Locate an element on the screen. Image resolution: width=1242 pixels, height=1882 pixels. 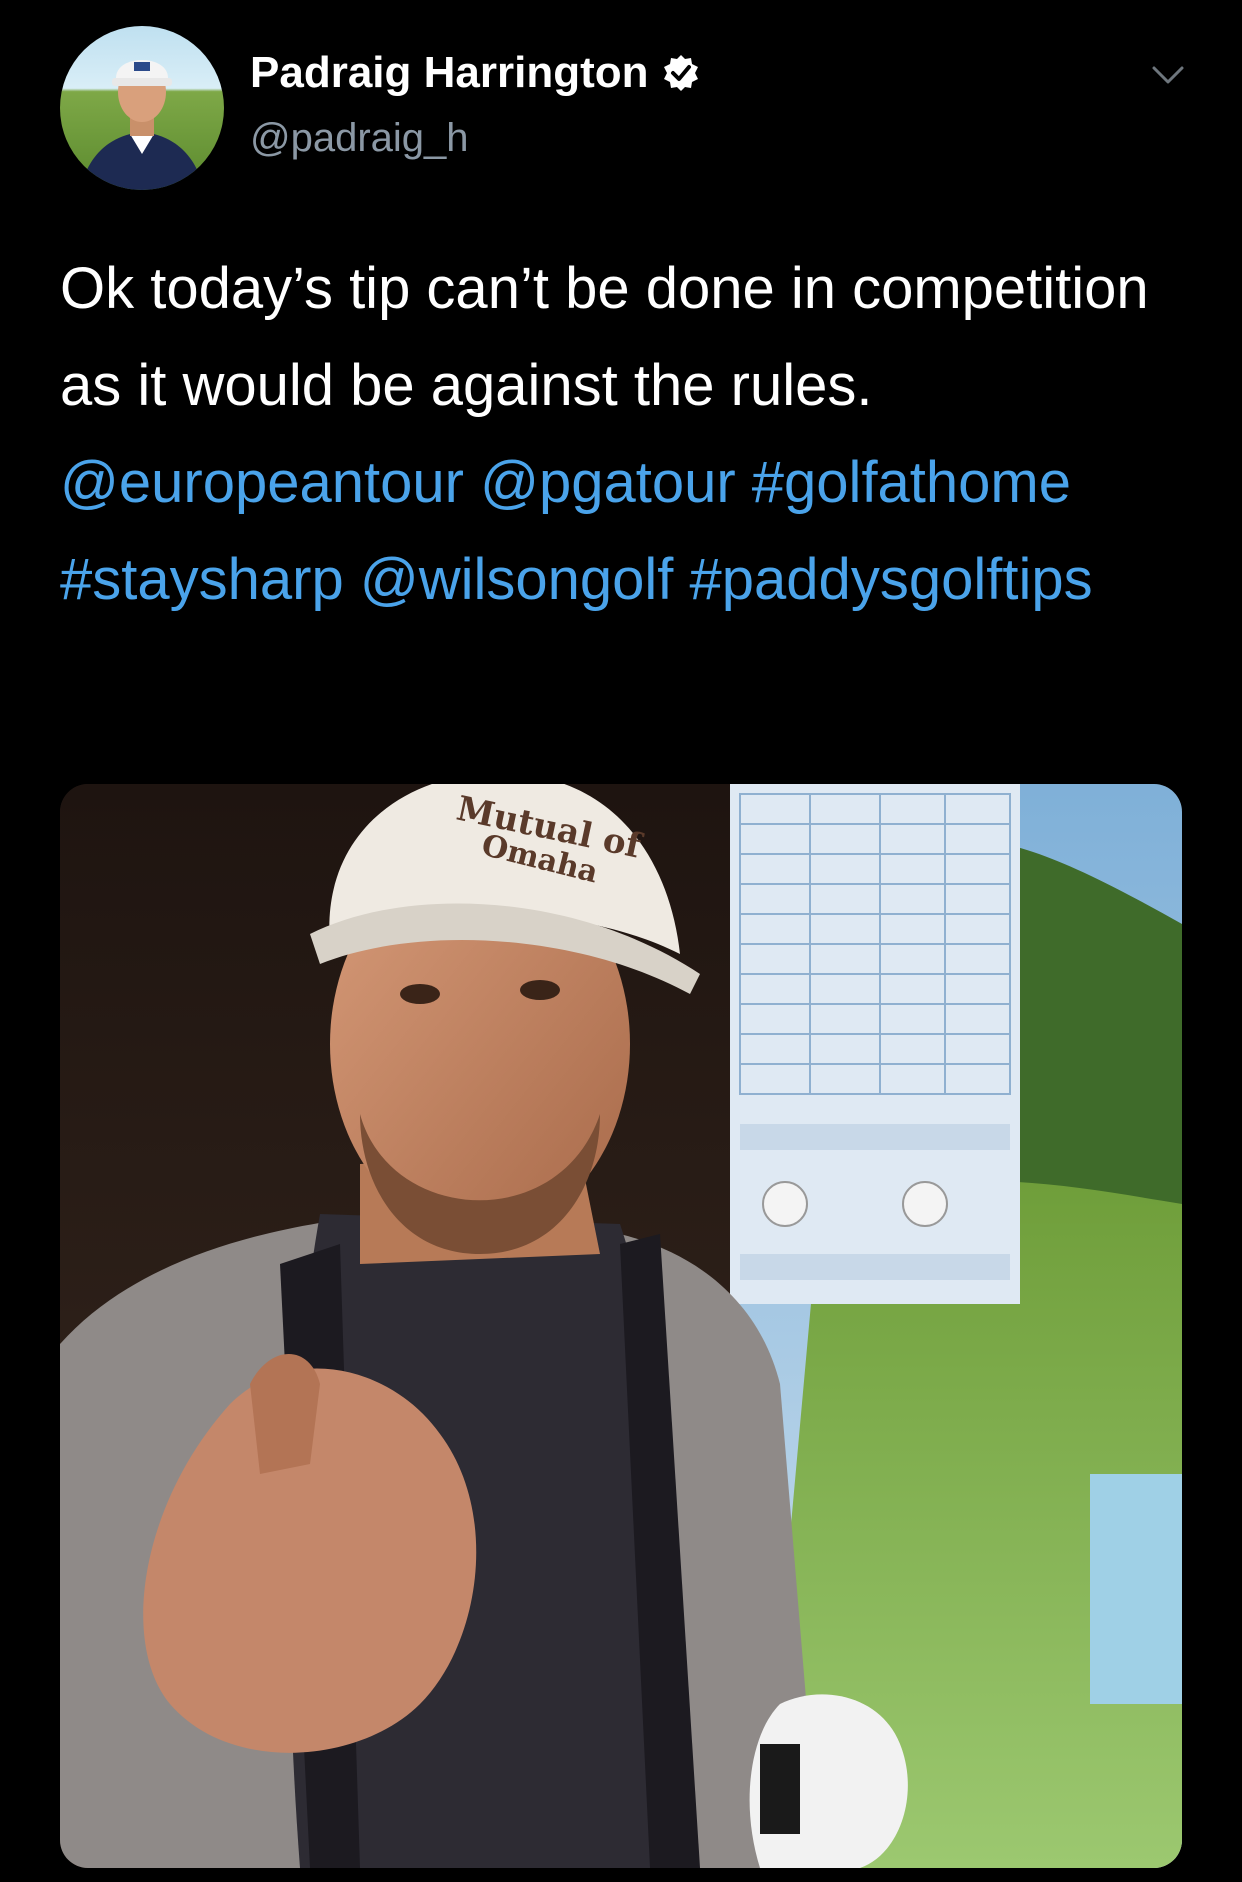
mention-link: @europeantour is located at coordinates (262, 482).